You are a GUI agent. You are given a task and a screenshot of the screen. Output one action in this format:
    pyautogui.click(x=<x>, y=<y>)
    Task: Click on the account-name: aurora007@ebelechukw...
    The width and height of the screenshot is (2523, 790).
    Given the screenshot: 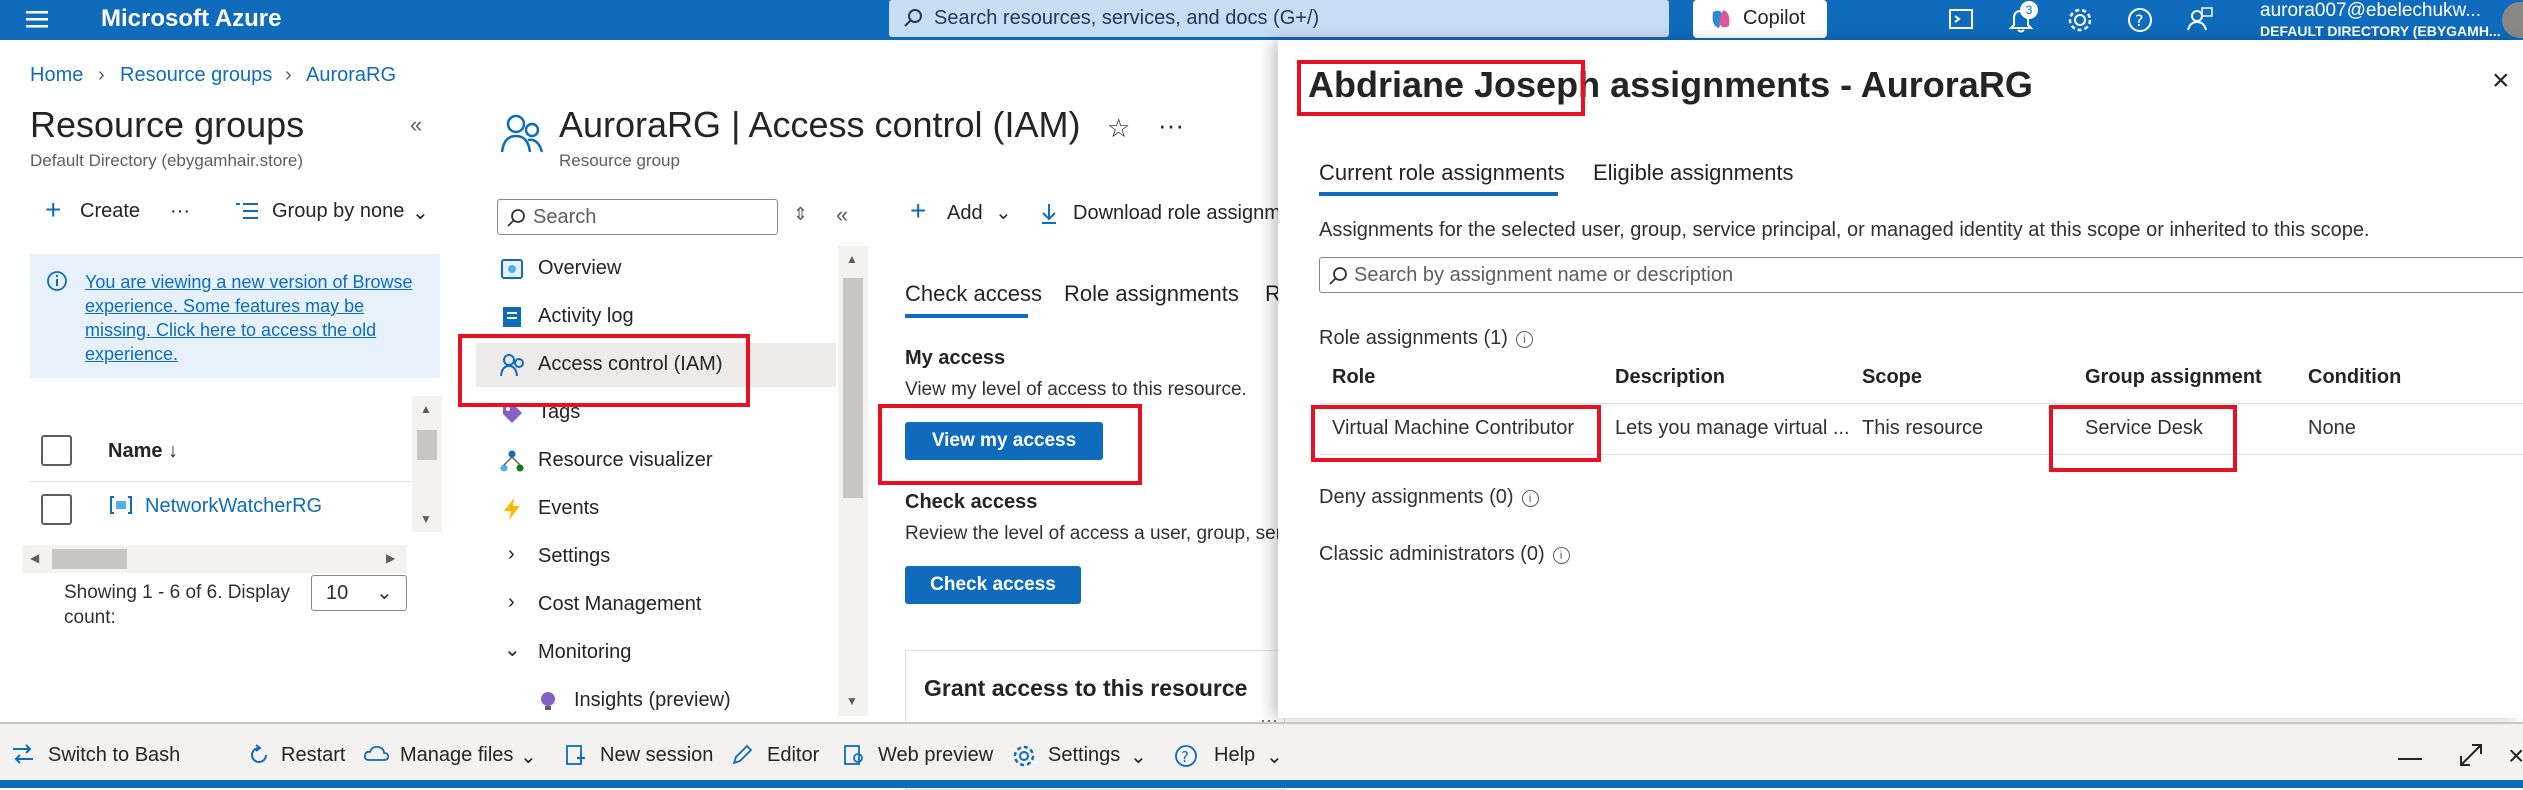 What is the action you would take?
    pyautogui.click(x=2370, y=11)
    